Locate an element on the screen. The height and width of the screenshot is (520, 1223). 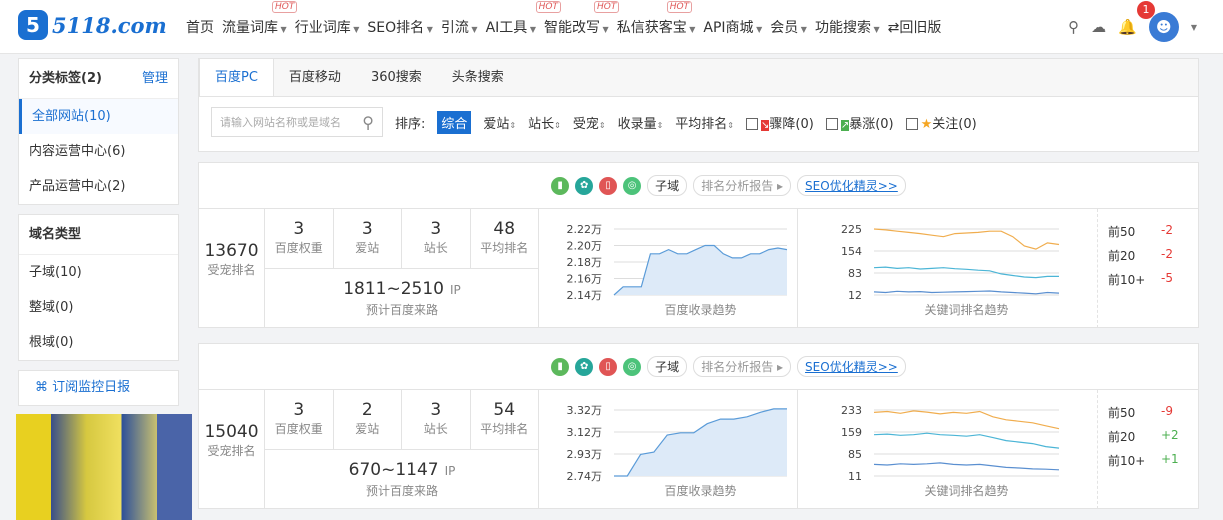
series-area is located at coordinates (700, 442).